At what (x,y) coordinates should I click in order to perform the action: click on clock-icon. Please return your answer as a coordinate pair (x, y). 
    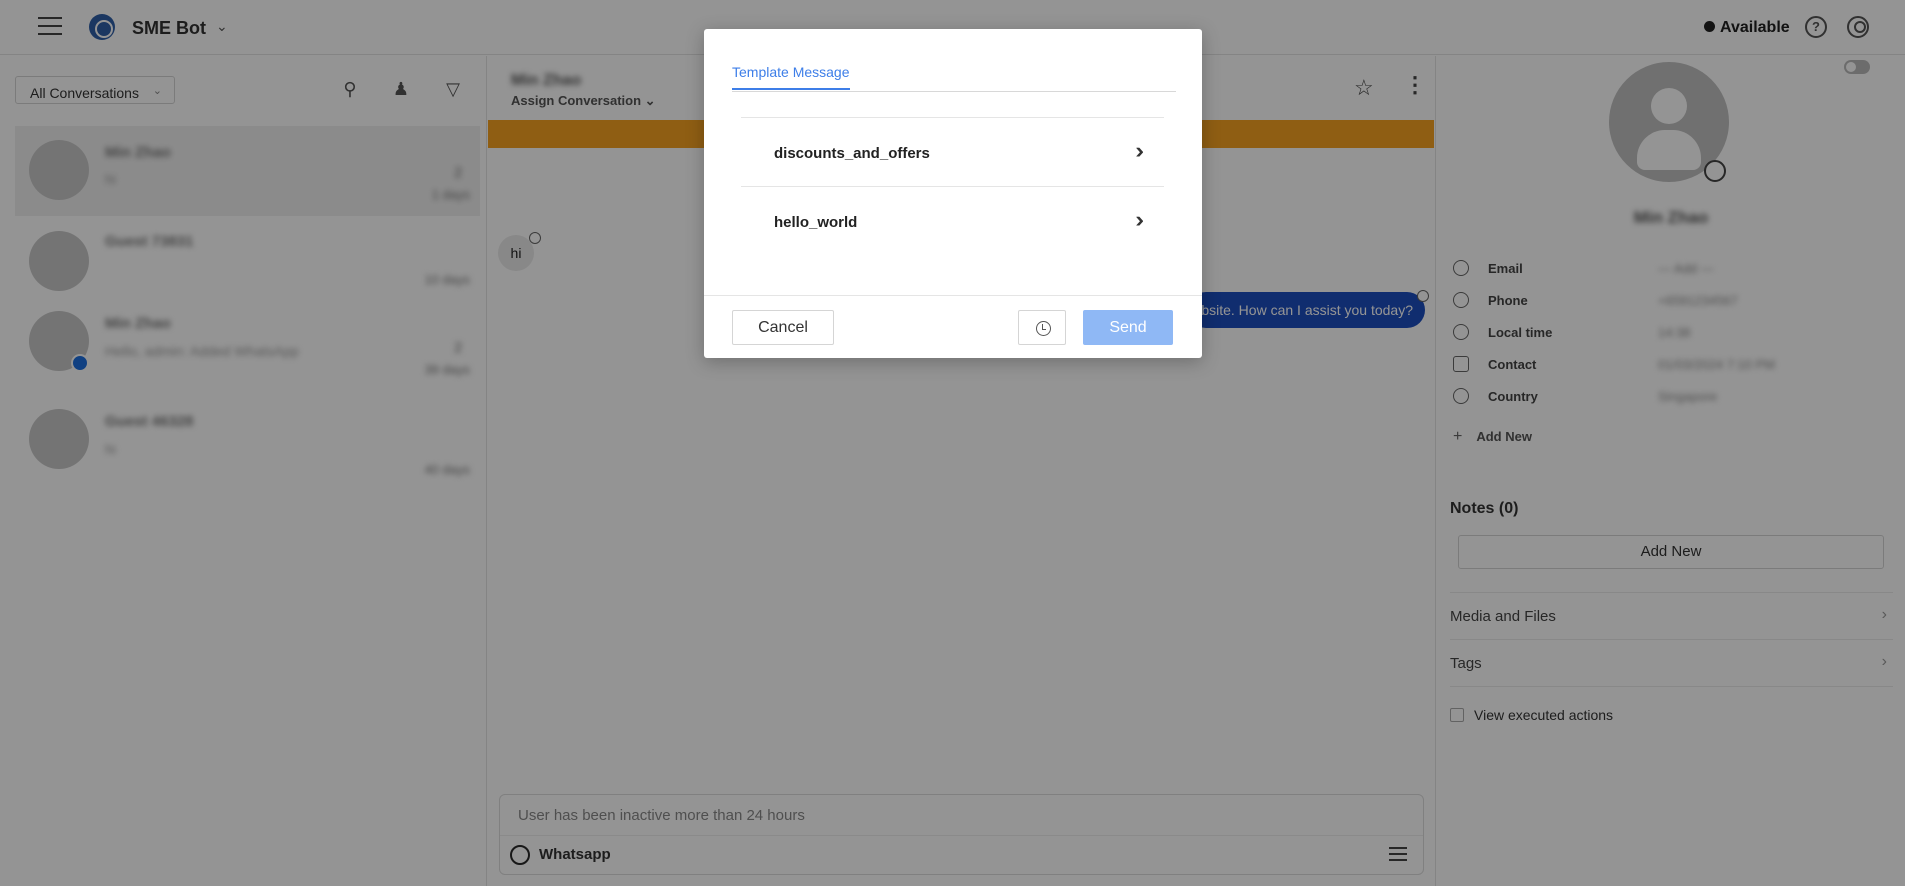
    Looking at the image, I should click on (1043, 328).